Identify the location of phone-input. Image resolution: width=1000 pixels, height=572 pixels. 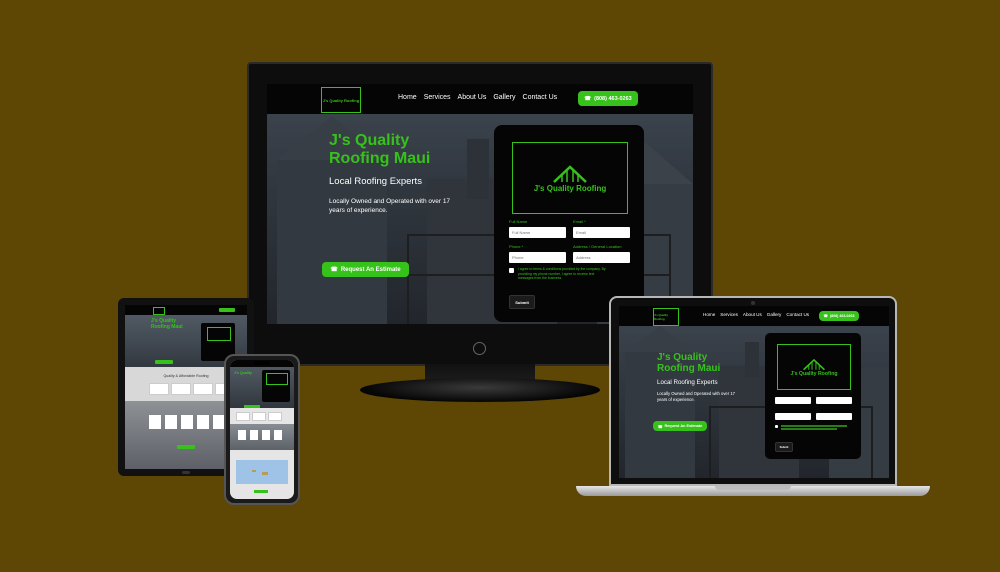
(537, 257).